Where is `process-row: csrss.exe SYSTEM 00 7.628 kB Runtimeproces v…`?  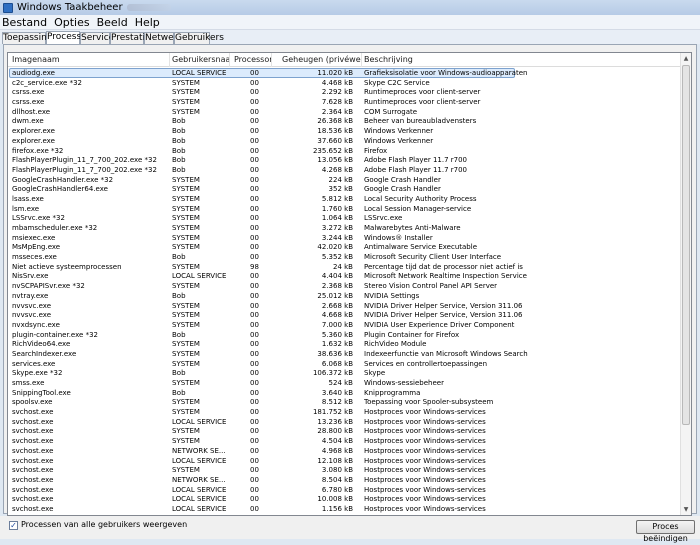
process-row: csrss.exe SYSTEM 00 7.628 kB Runtimeproces v… is located at coordinates (345, 102).